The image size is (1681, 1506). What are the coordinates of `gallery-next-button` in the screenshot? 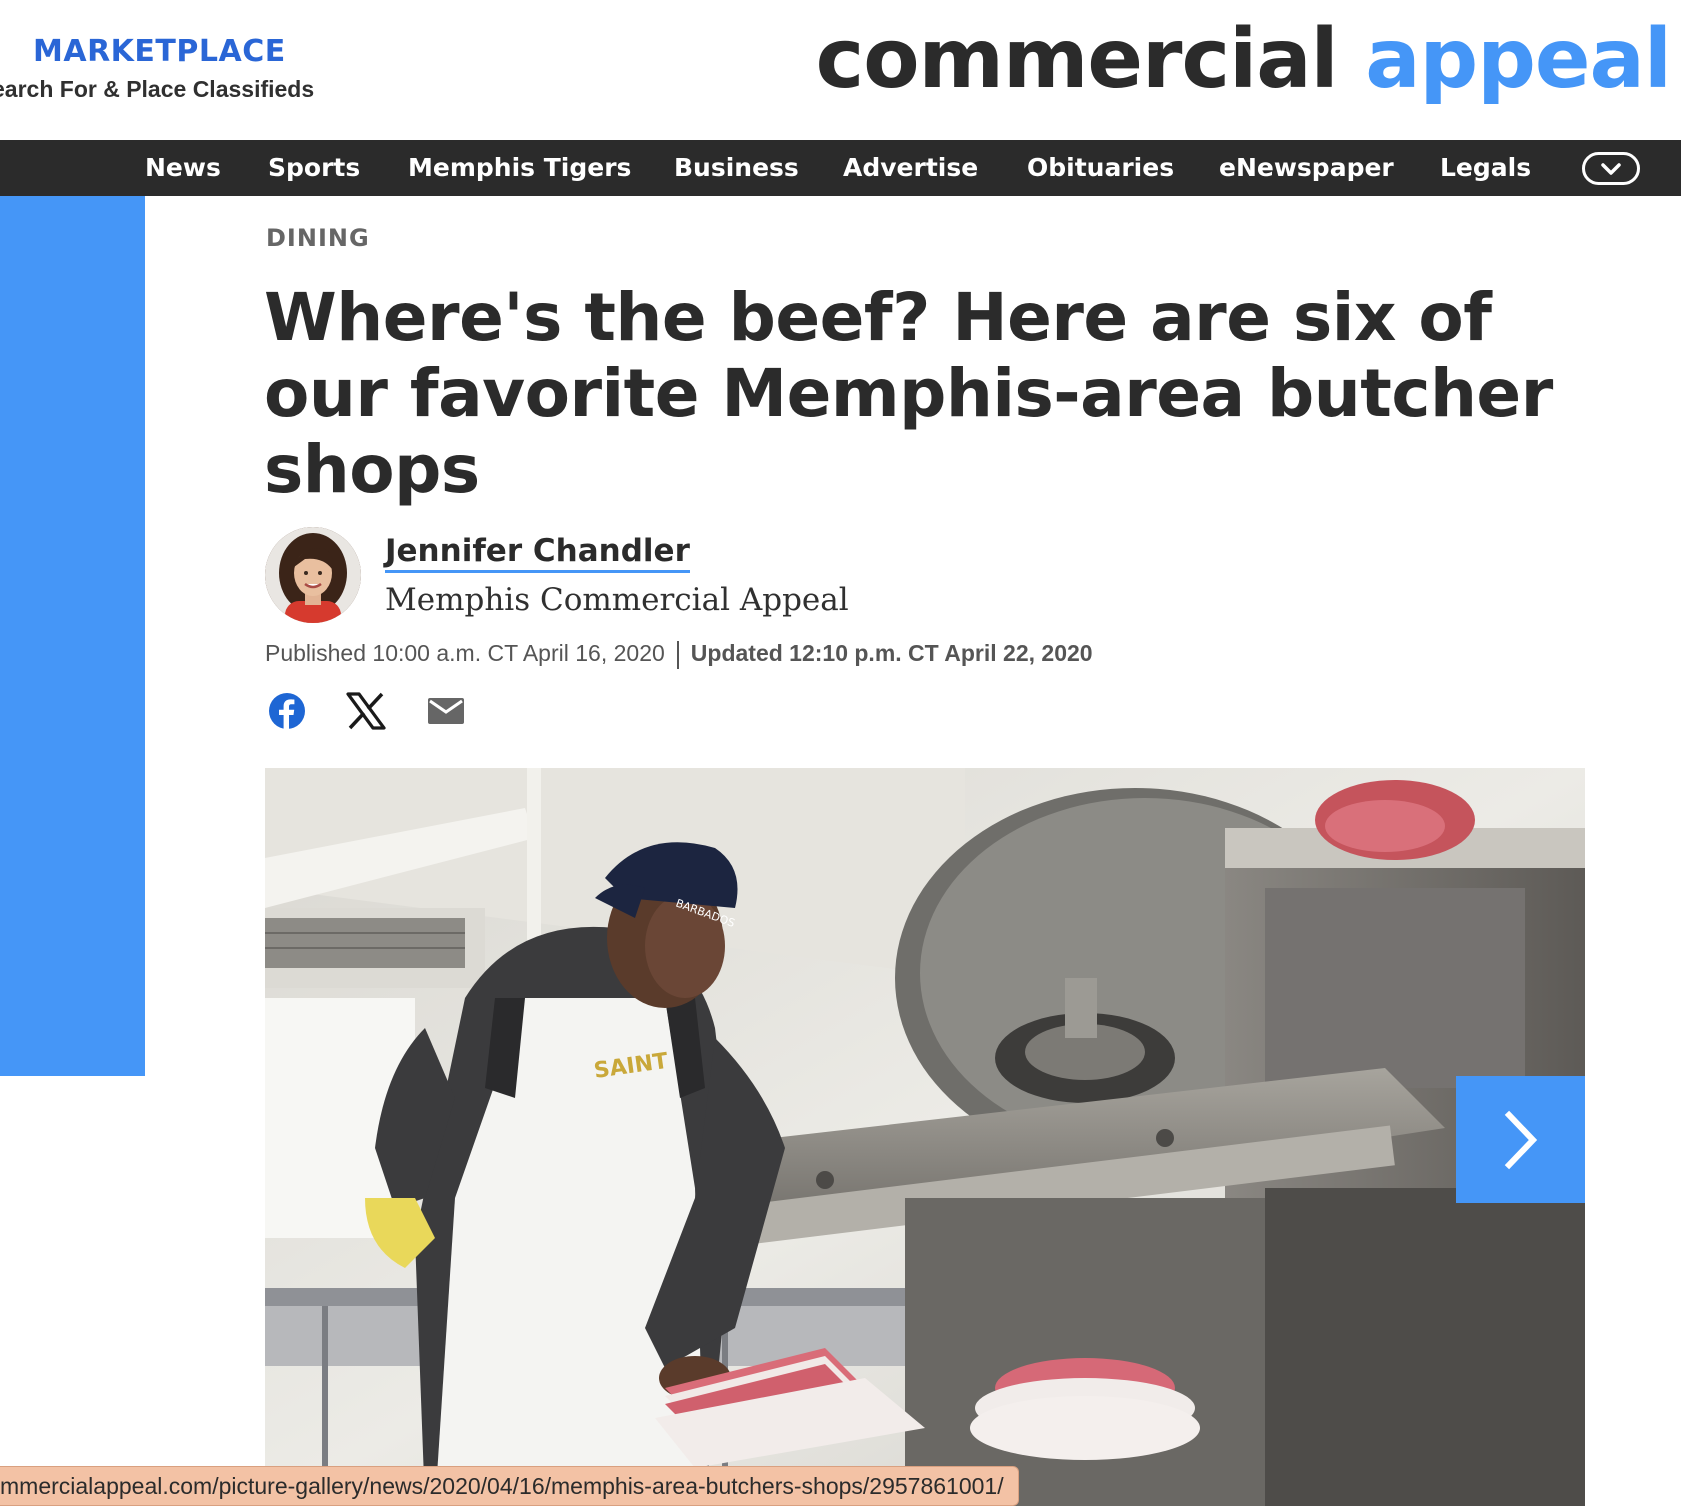 It's located at (1520, 1139).